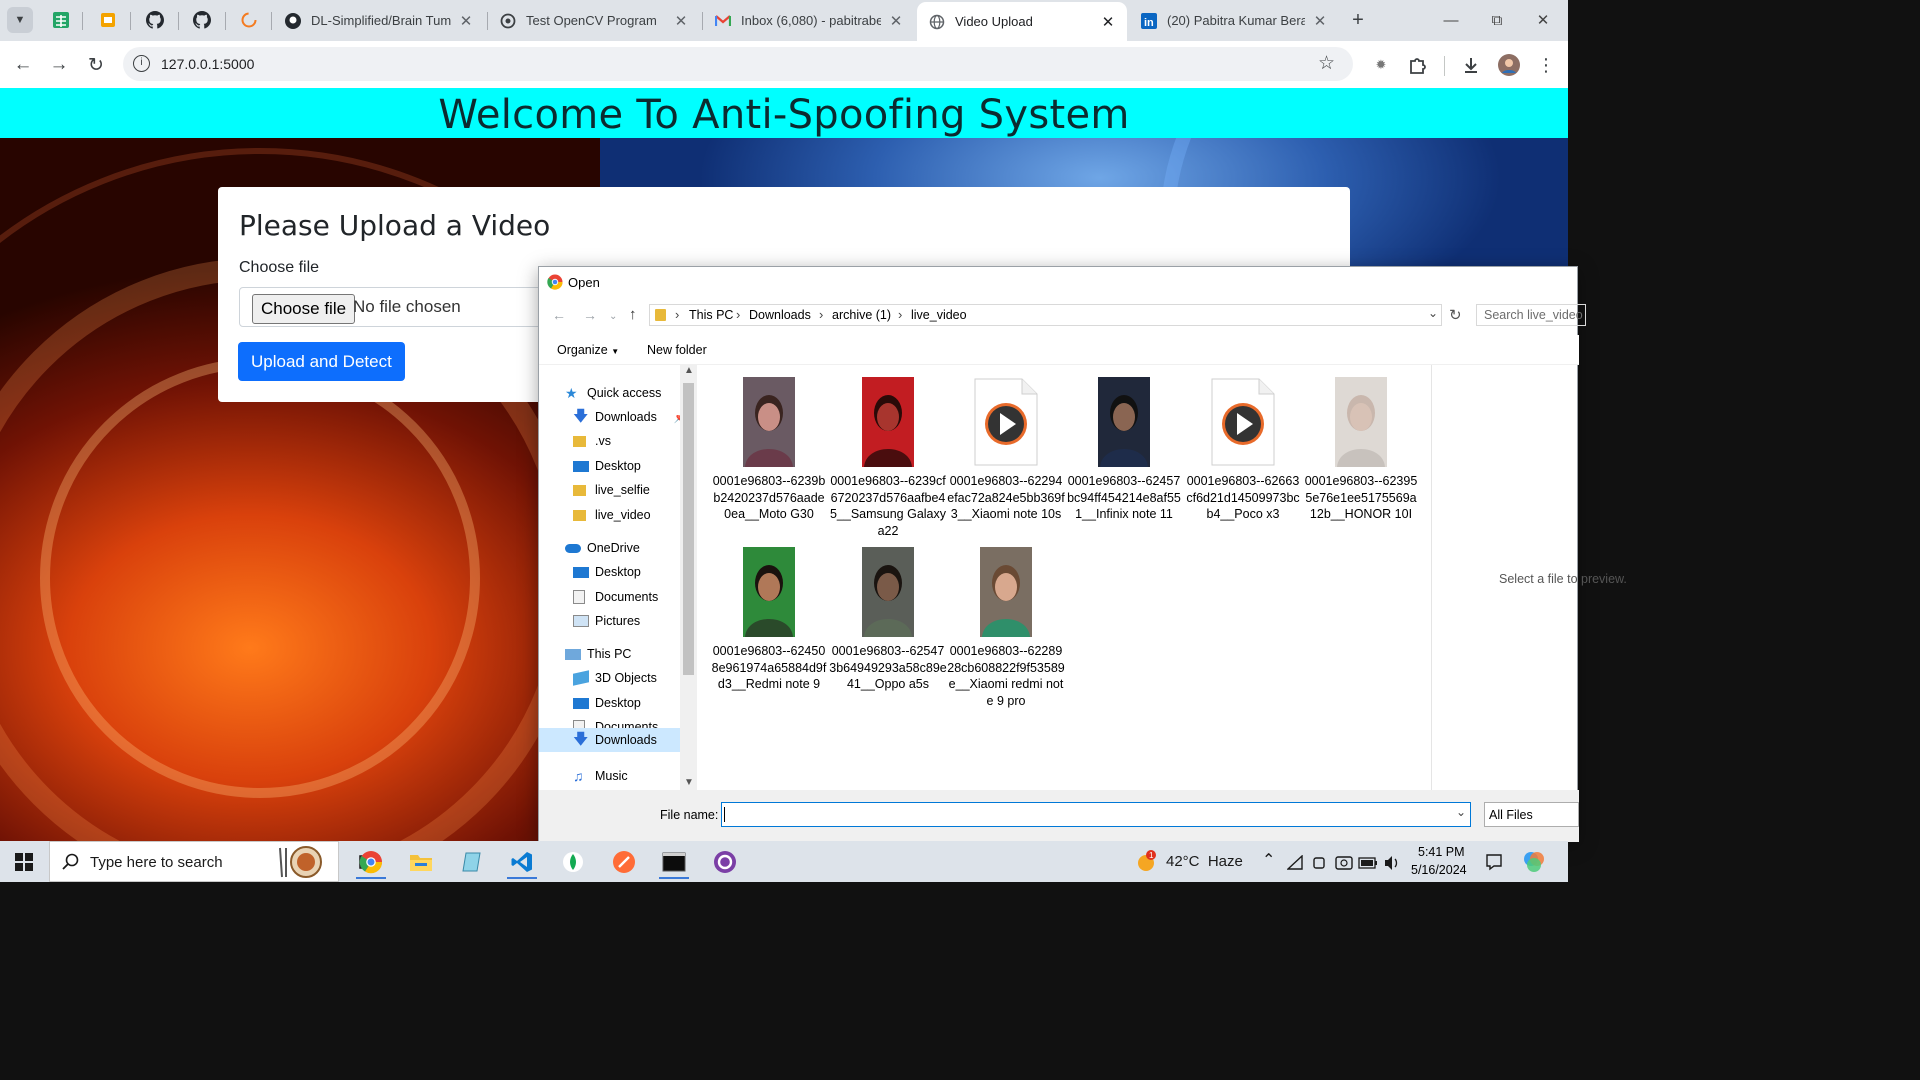  What do you see at coordinates (371, 862) in the screenshot?
I see `taskbar-chrome` at bounding box center [371, 862].